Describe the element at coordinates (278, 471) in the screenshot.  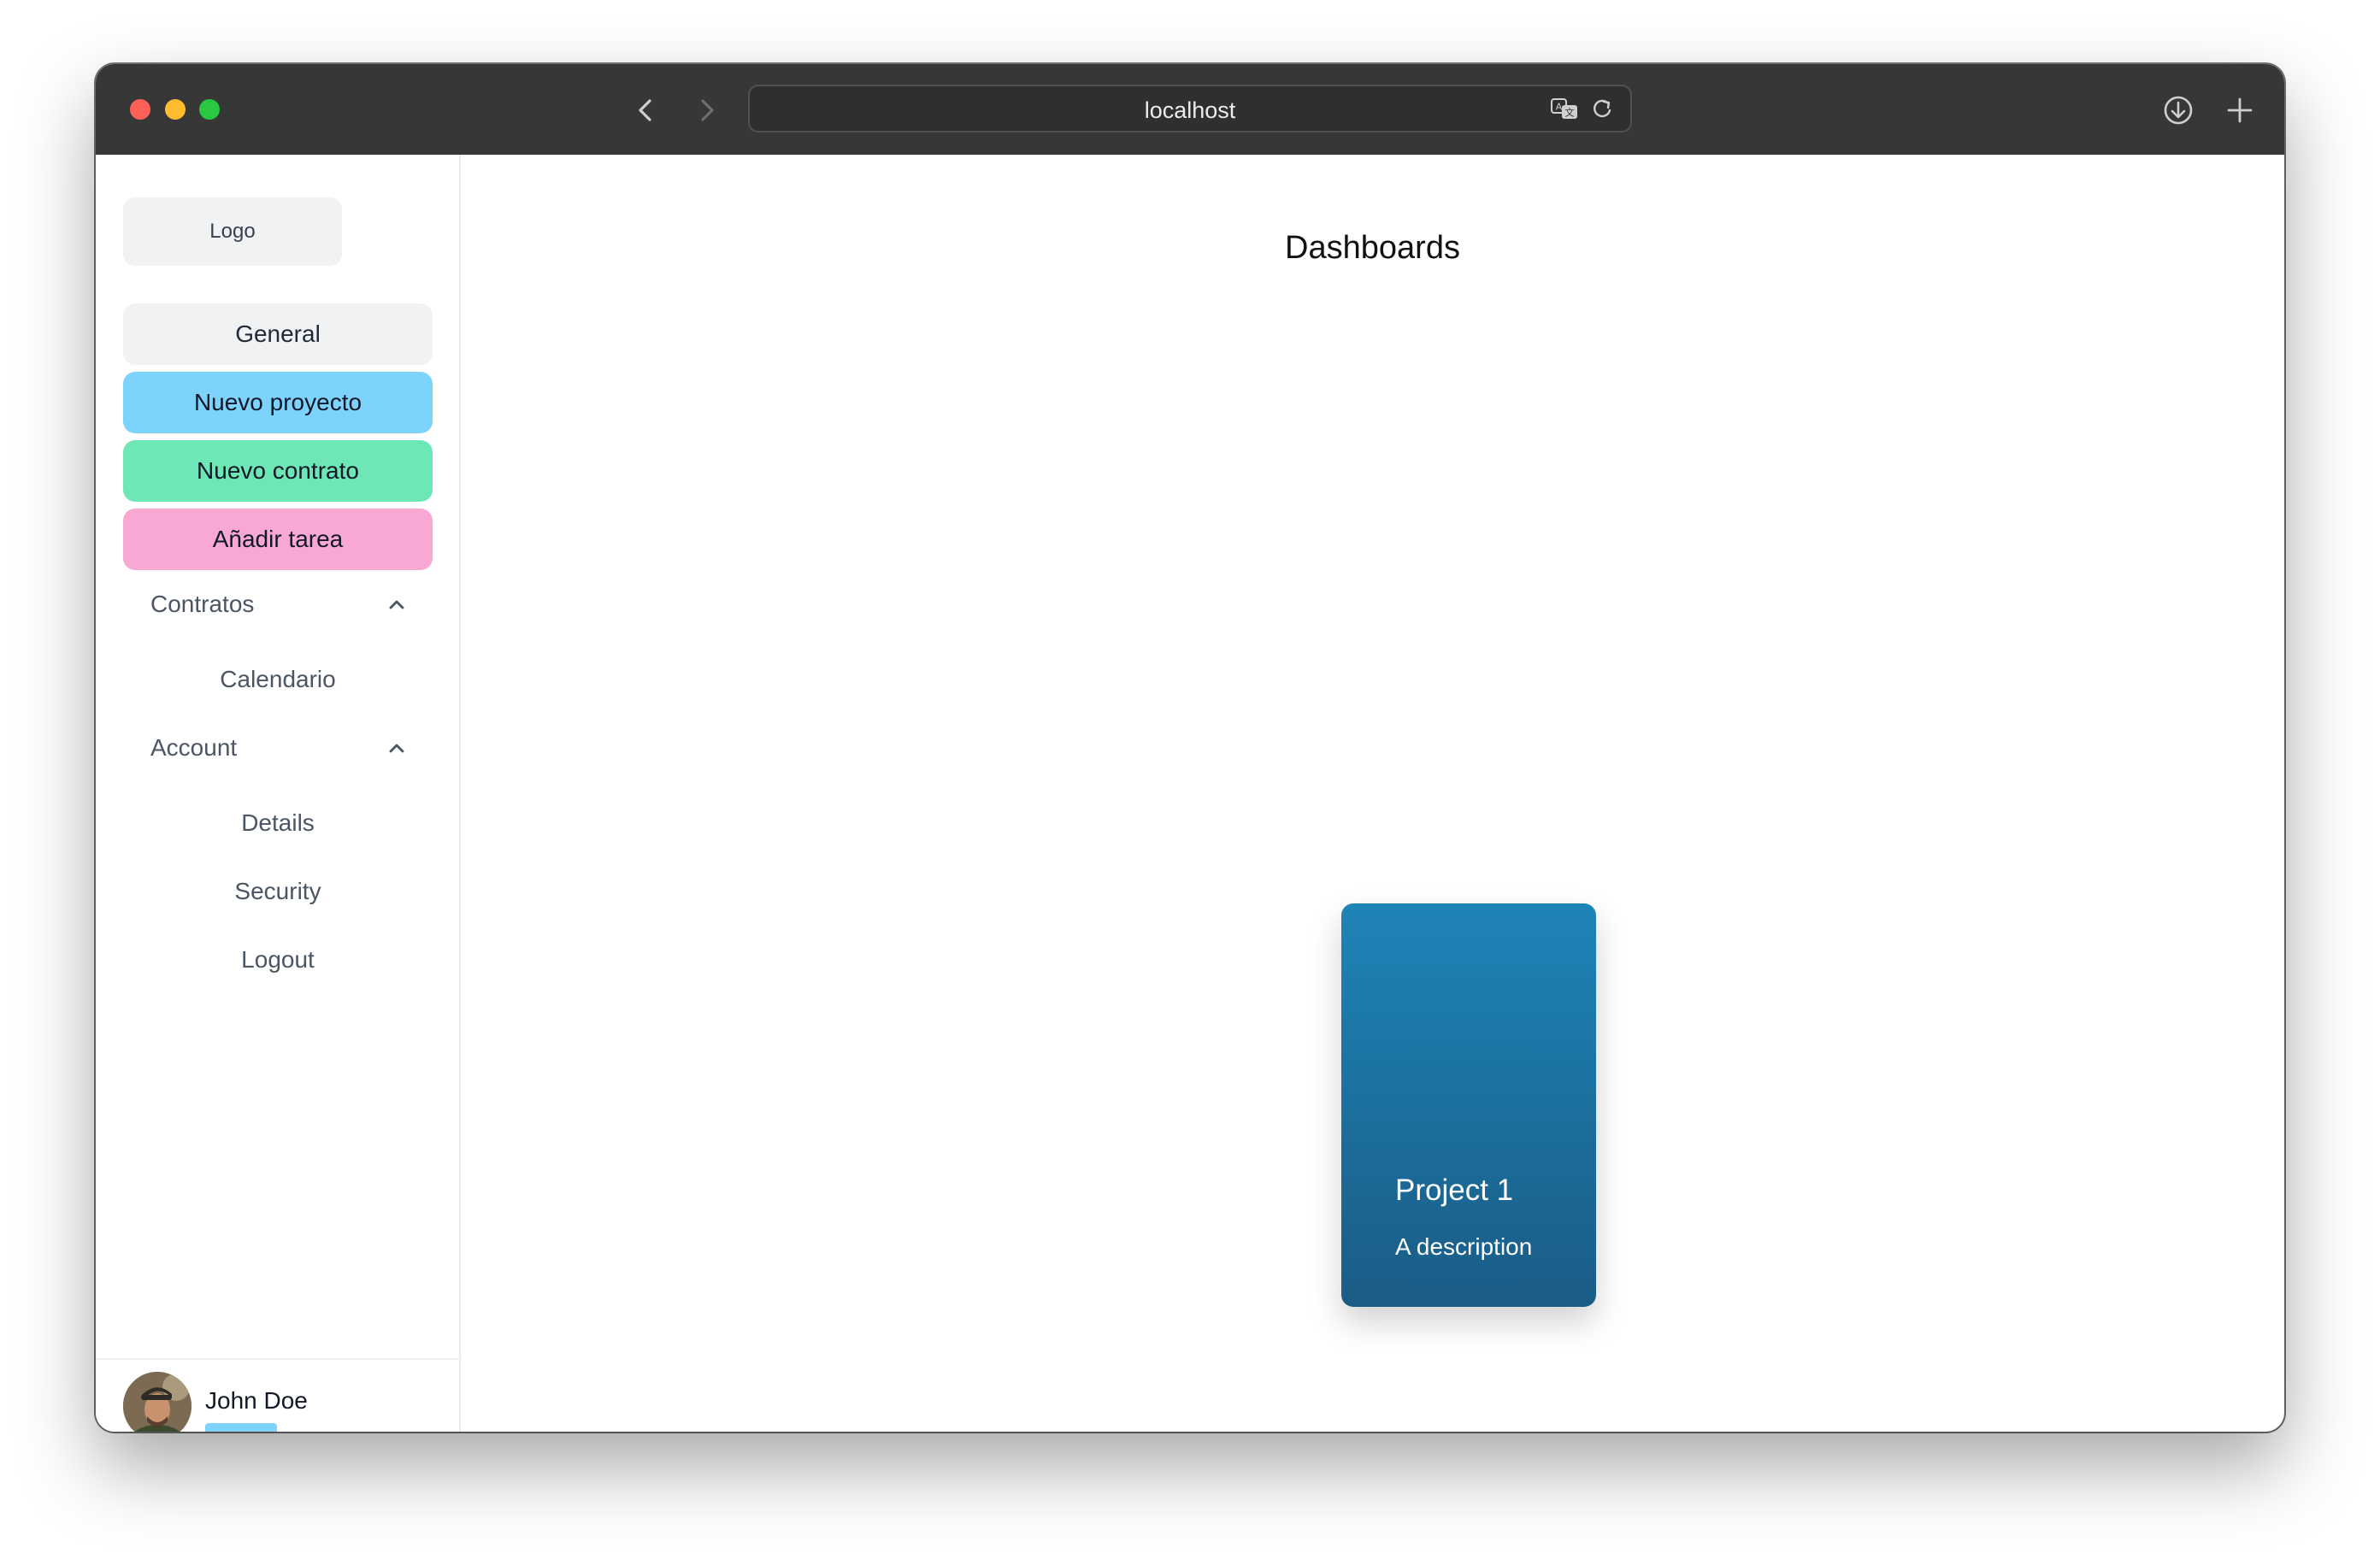
I see `new-contract-button: Nuevo contrato` at that location.